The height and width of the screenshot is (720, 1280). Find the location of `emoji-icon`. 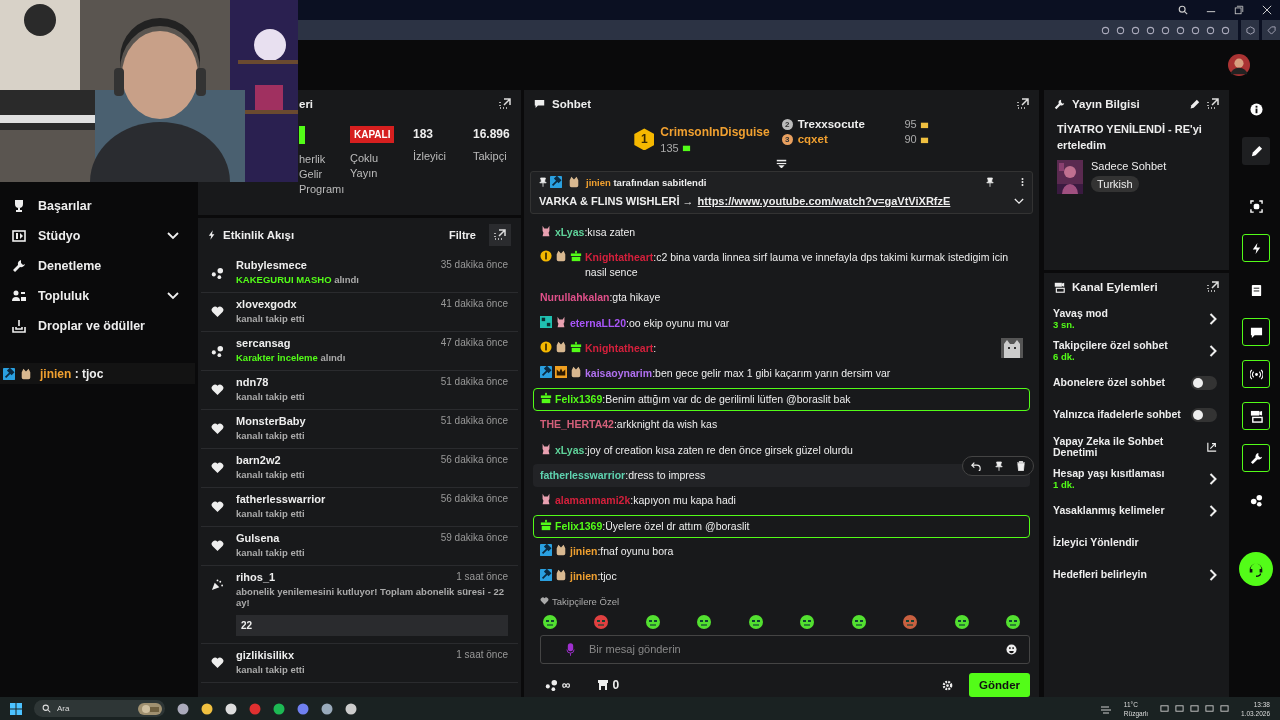

emoji-icon is located at coordinates (1011, 649).